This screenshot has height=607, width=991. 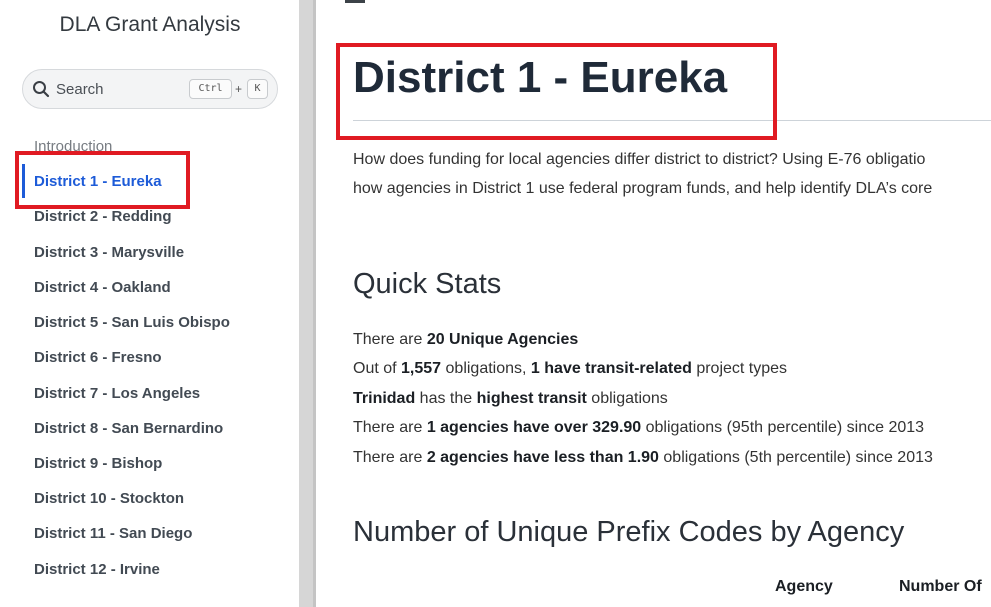 What do you see at coordinates (783, 428) in the screenshot?
I see `stat-text: obligations (95th percentile) since 2013` at bounding box center [783, 428].